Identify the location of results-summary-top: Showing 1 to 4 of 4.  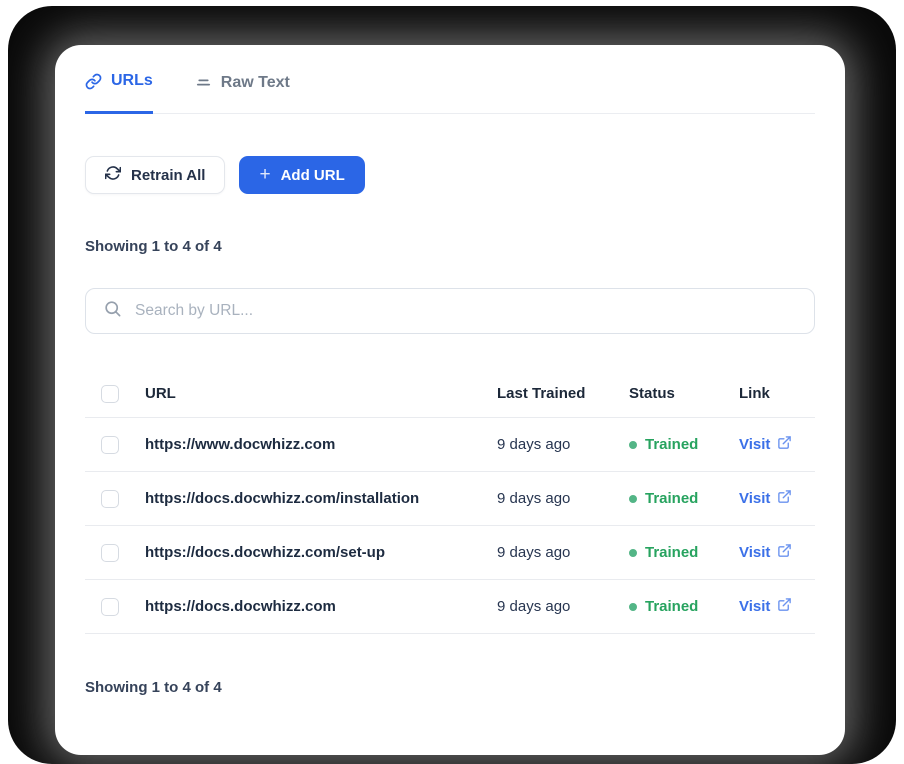
(153, 246).